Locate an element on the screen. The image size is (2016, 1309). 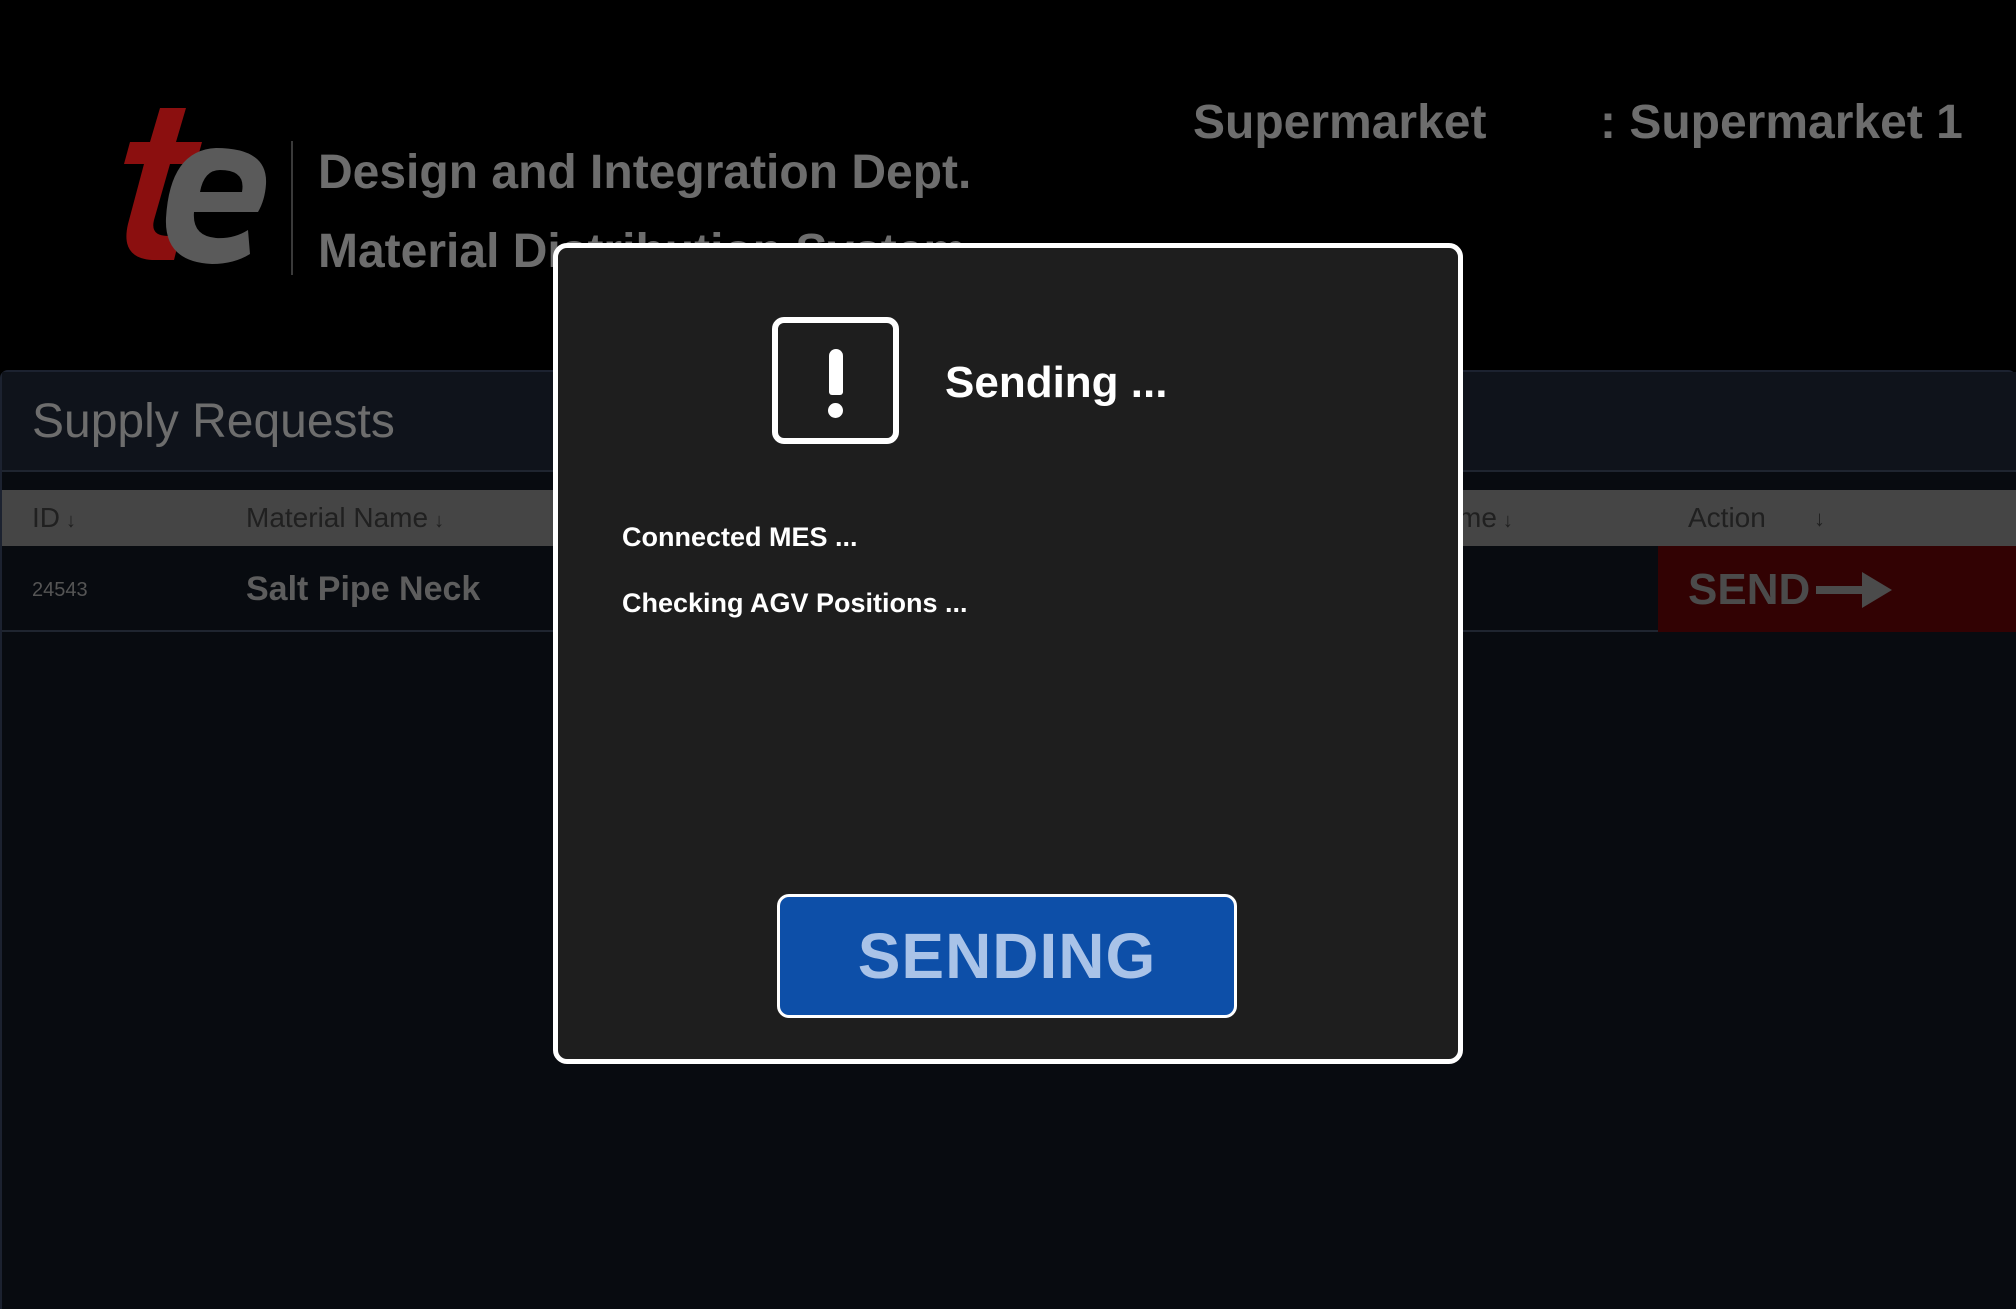
column-header-material-label: Material Name is located at coordinates (337, 517).